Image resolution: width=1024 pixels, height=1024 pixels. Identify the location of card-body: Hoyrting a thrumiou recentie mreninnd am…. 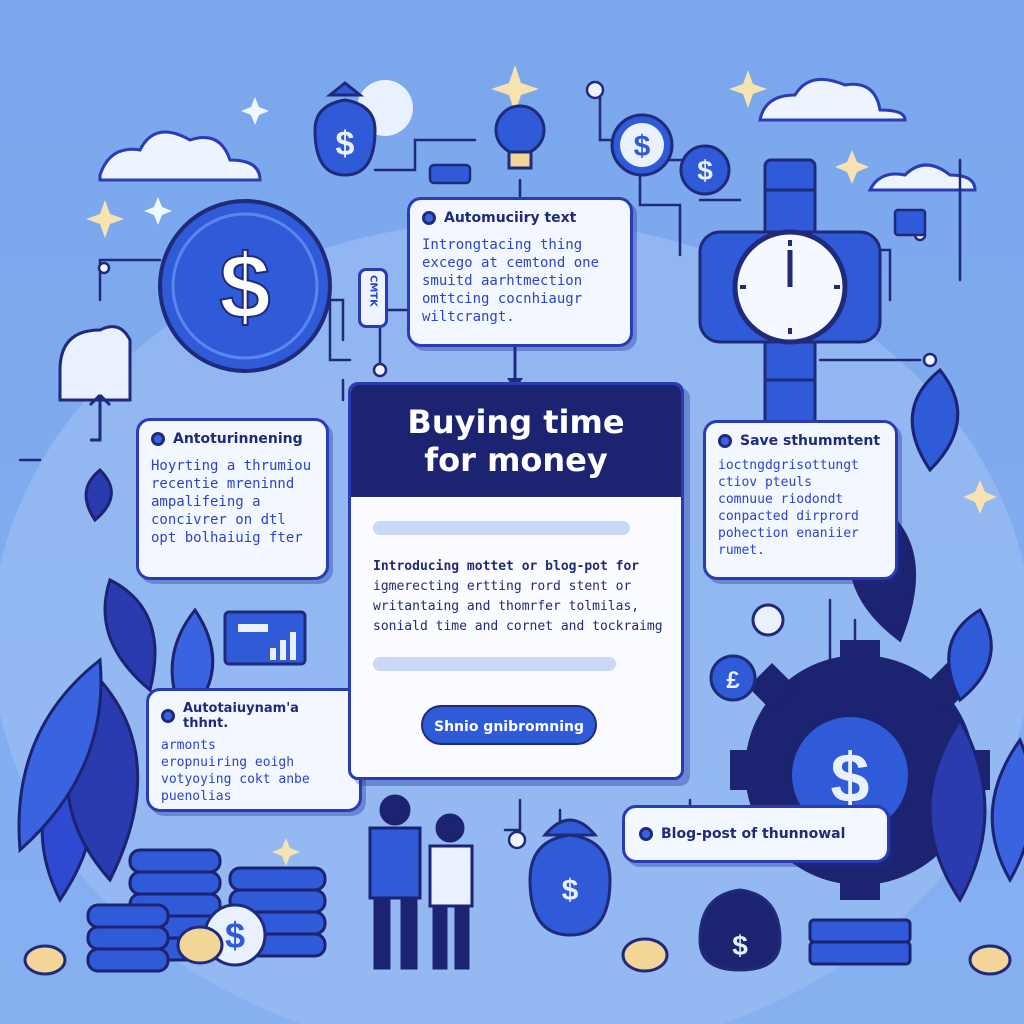
(232, 502).